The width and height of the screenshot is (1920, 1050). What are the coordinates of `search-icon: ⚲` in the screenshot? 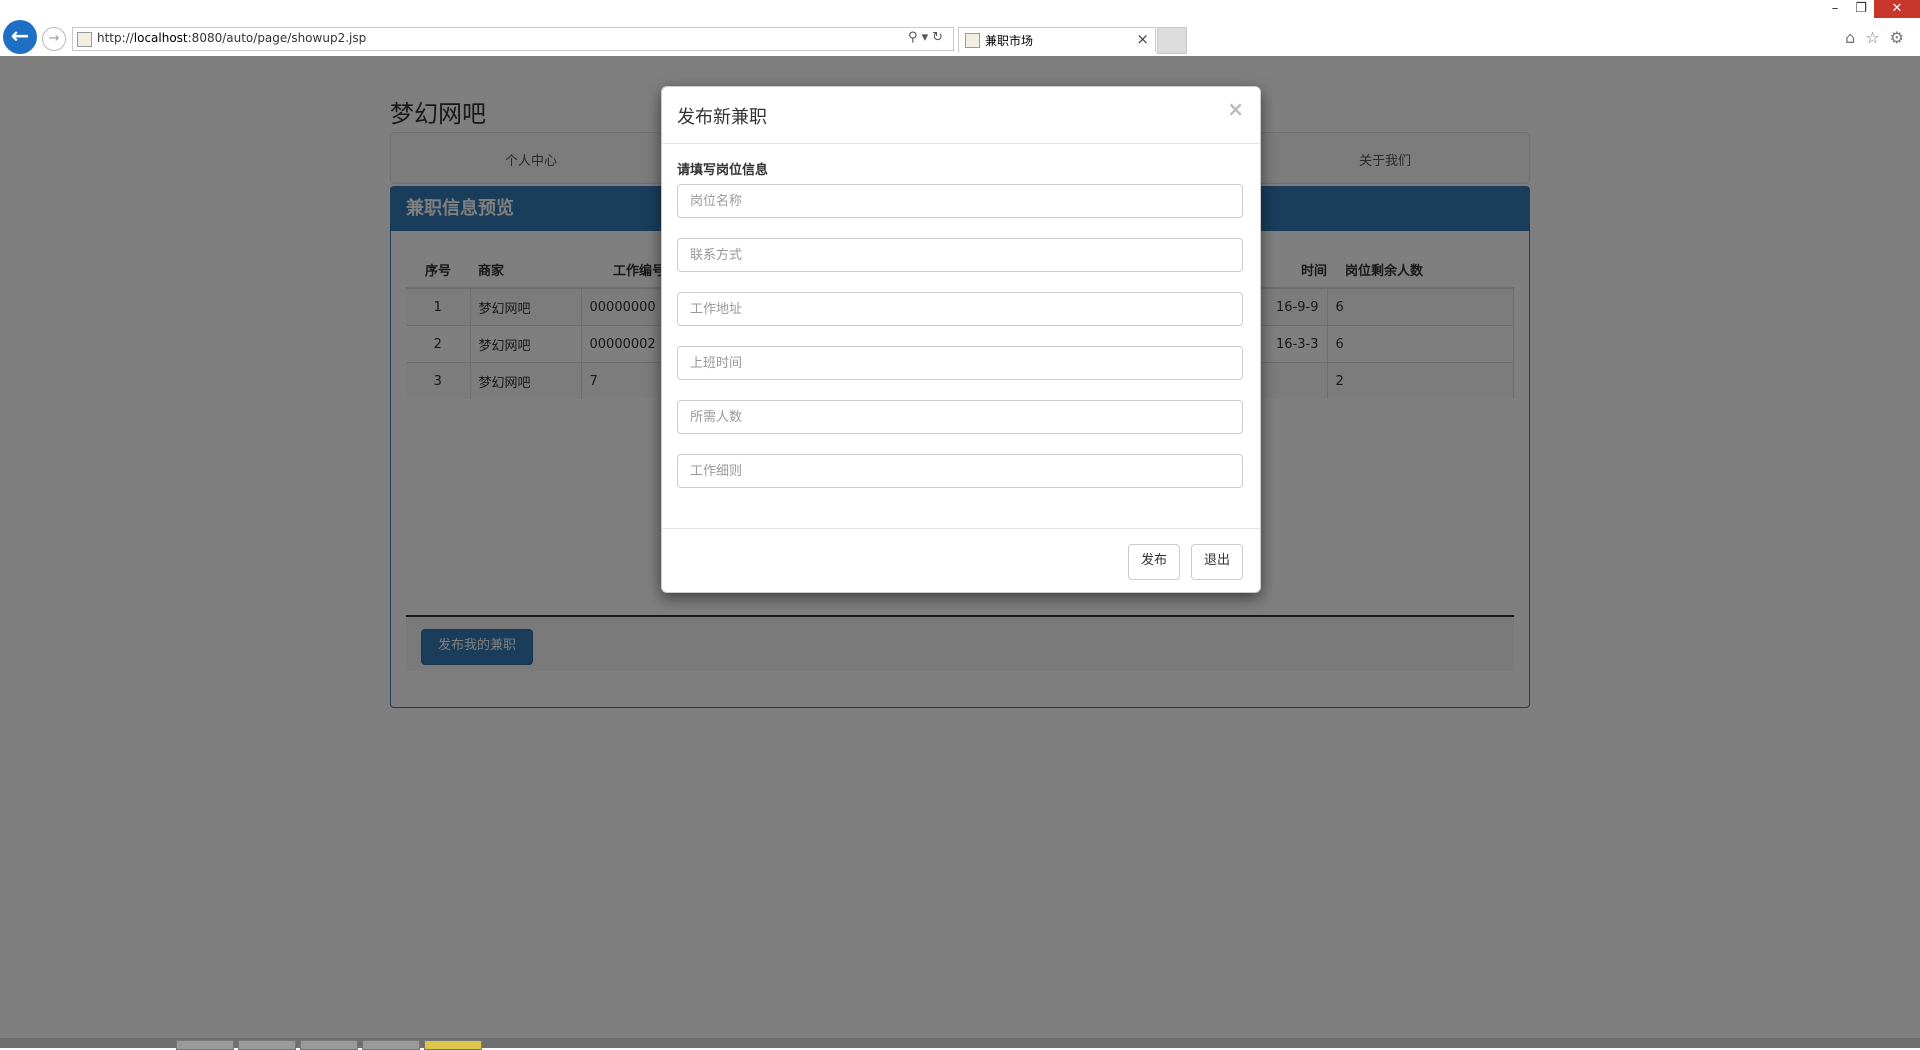 It's located at (915, 37).